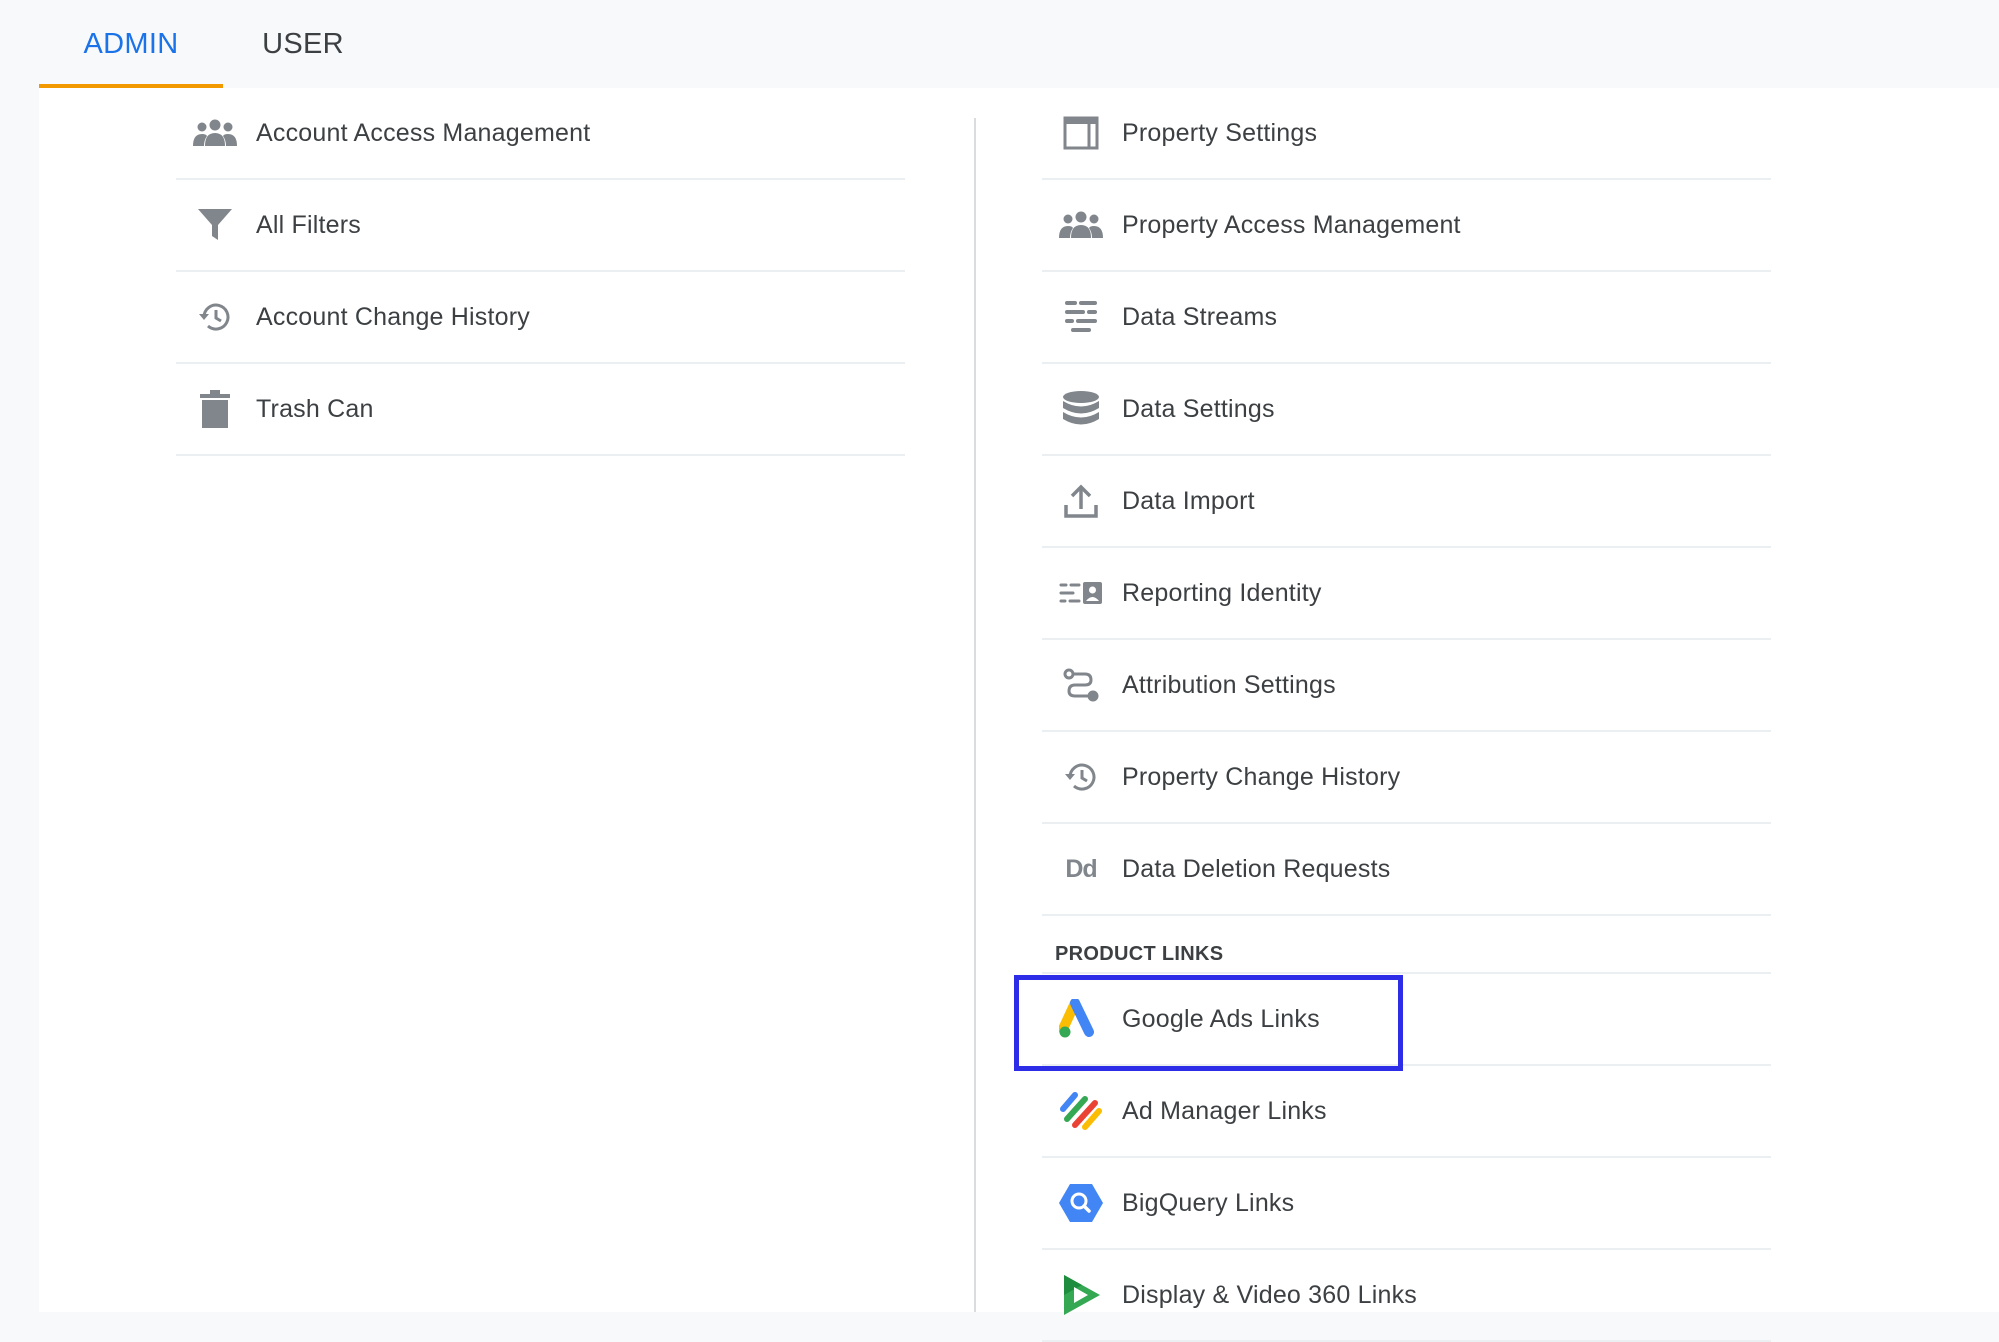 The height and width of the screenshot is (1342, 1999). Describe the element at coordinates (1188, 500) in the screenshot. I see `menu-item-label: Data Import` at that location.